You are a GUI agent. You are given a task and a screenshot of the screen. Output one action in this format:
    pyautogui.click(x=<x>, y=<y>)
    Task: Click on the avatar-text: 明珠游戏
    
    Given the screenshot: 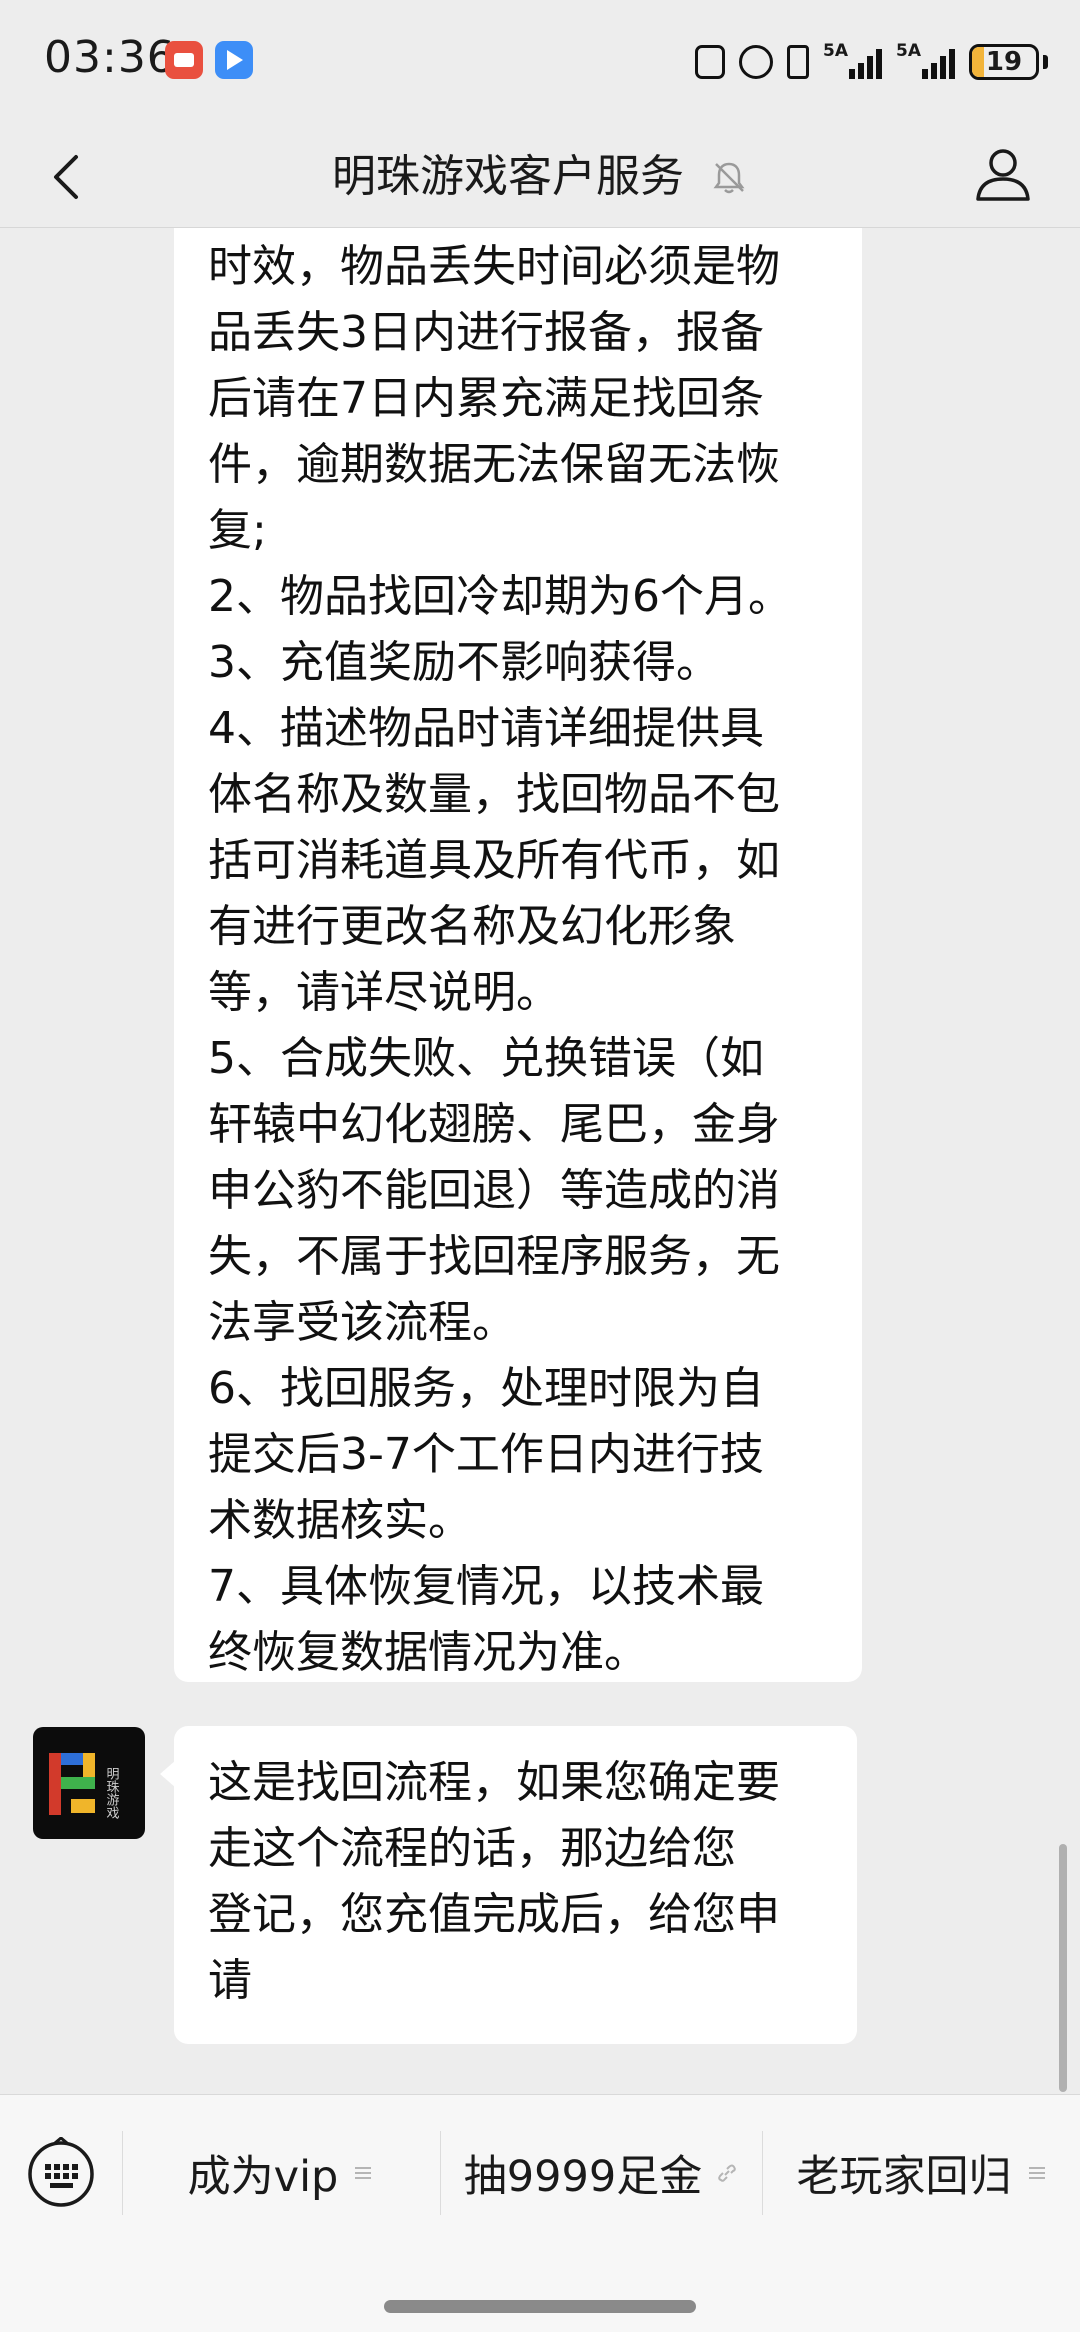 What is the action you would take?
    pyautogui.click(x=112, y=1793)
    